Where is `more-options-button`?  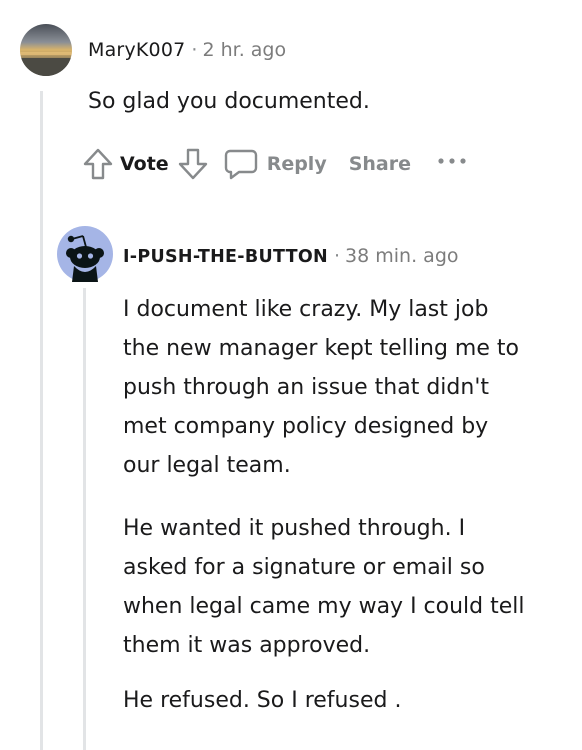 more-options-button is located at coordinates (452, 164).